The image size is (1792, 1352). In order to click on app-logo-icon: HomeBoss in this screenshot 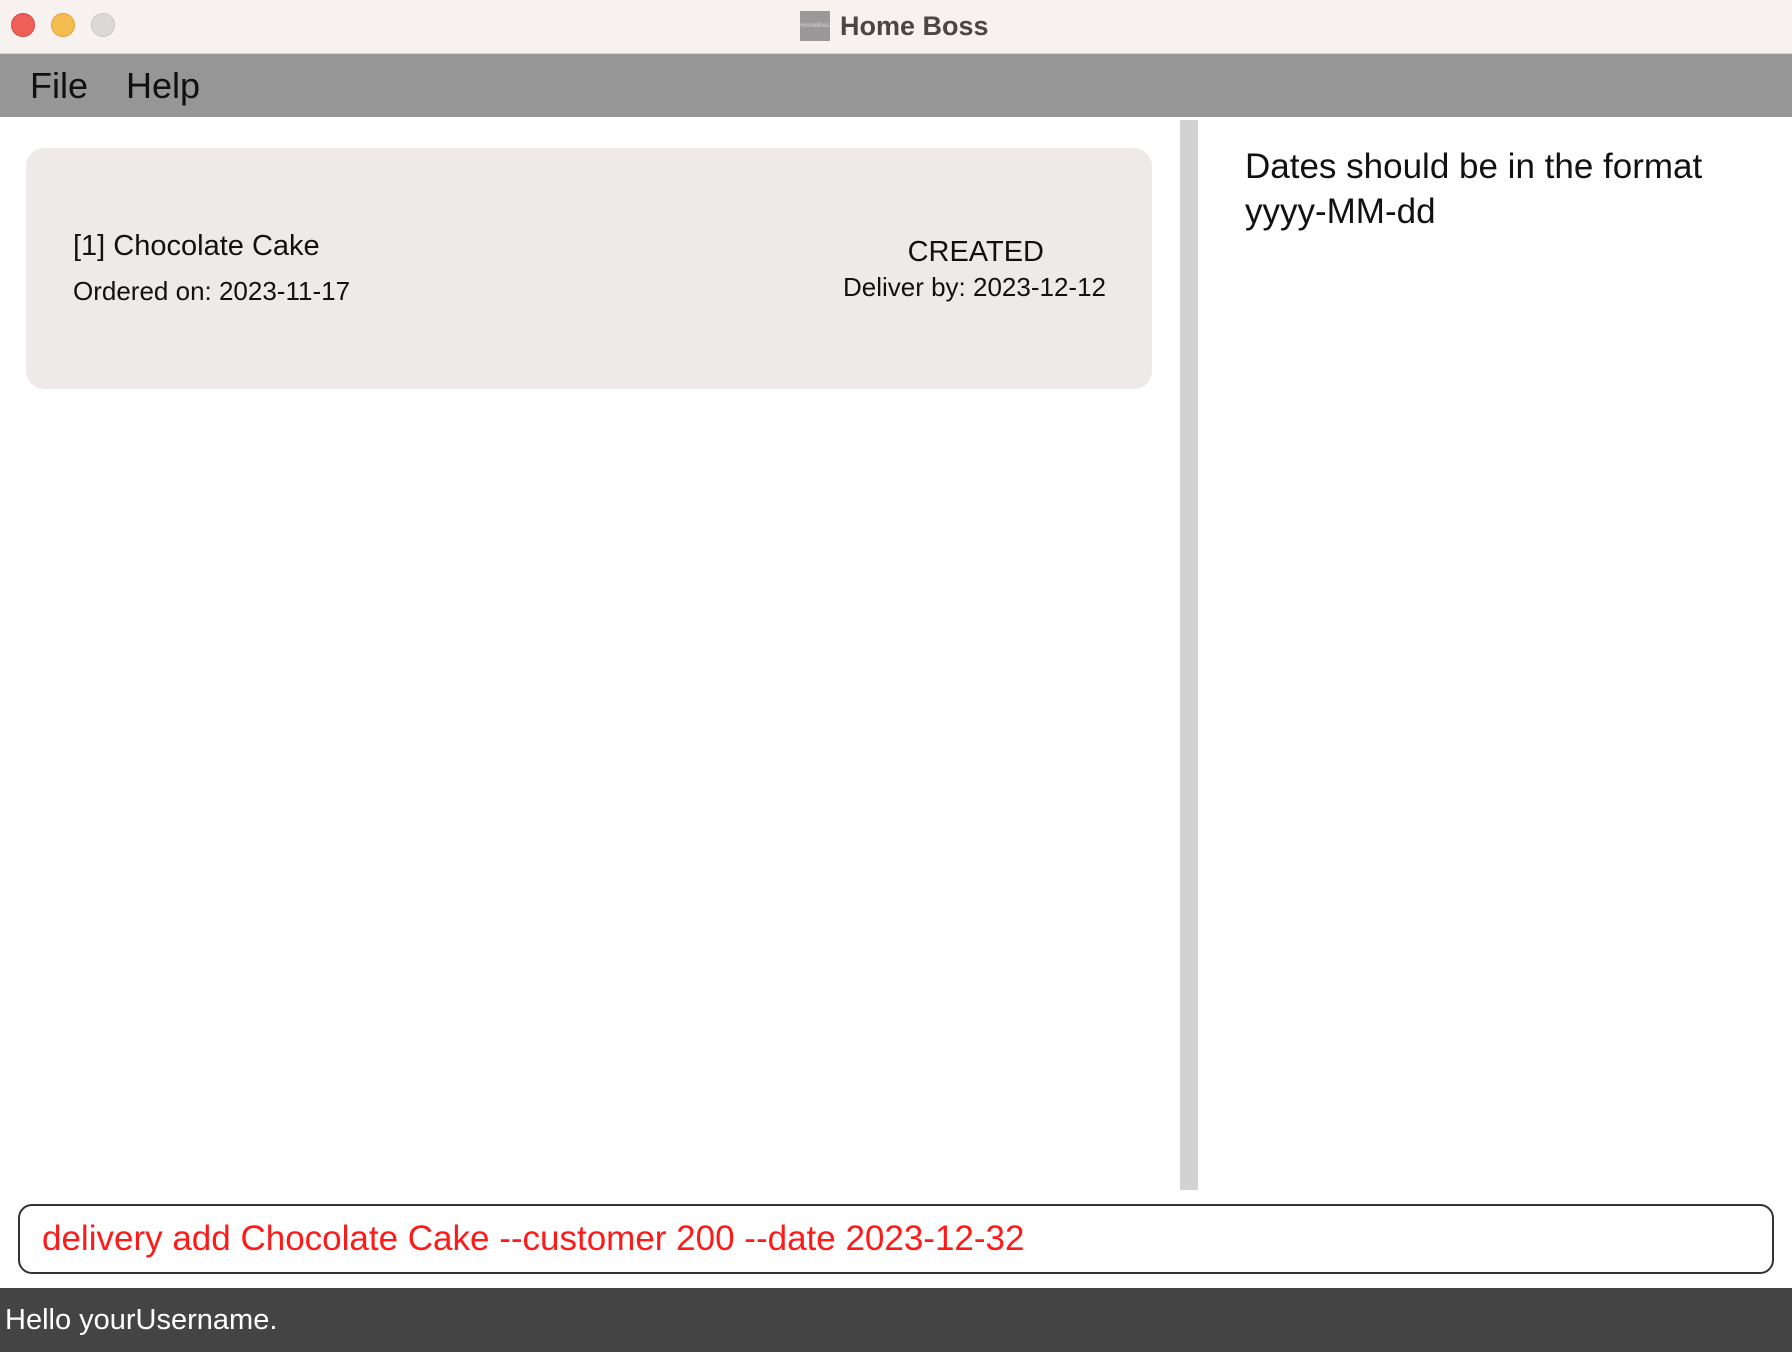, I will do `click(815, 26)`.